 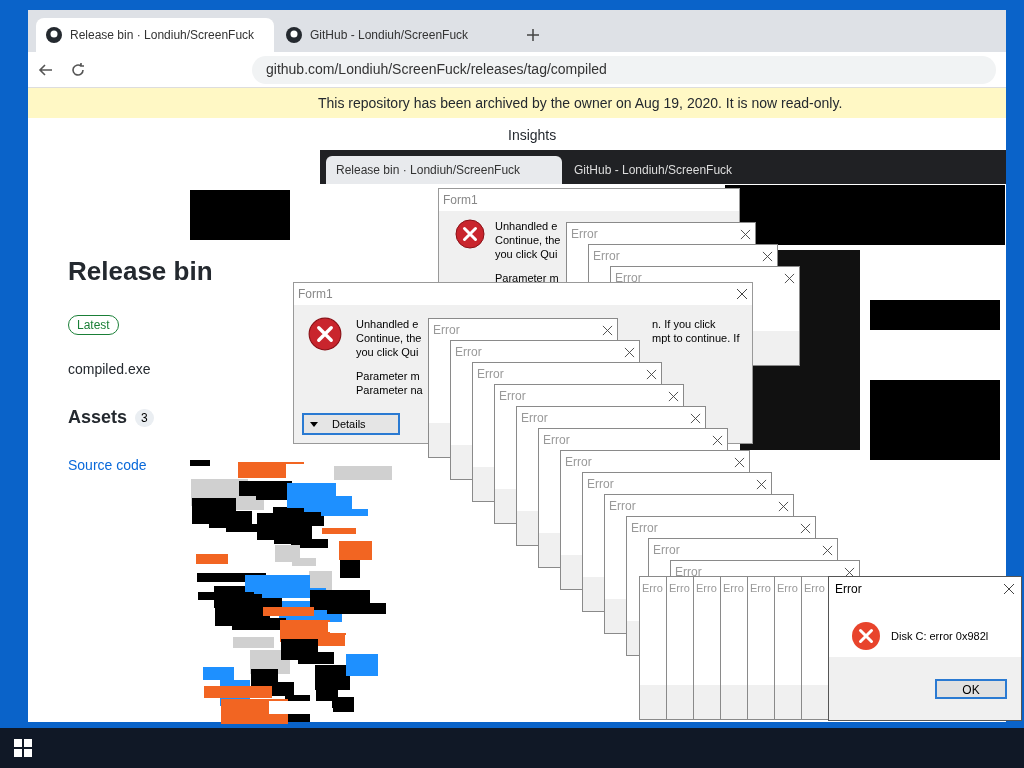 What do you see at coordinates (98, 417) in the screenshot?
I see `assets-heading: Assets` at bounding box center [98, 417].